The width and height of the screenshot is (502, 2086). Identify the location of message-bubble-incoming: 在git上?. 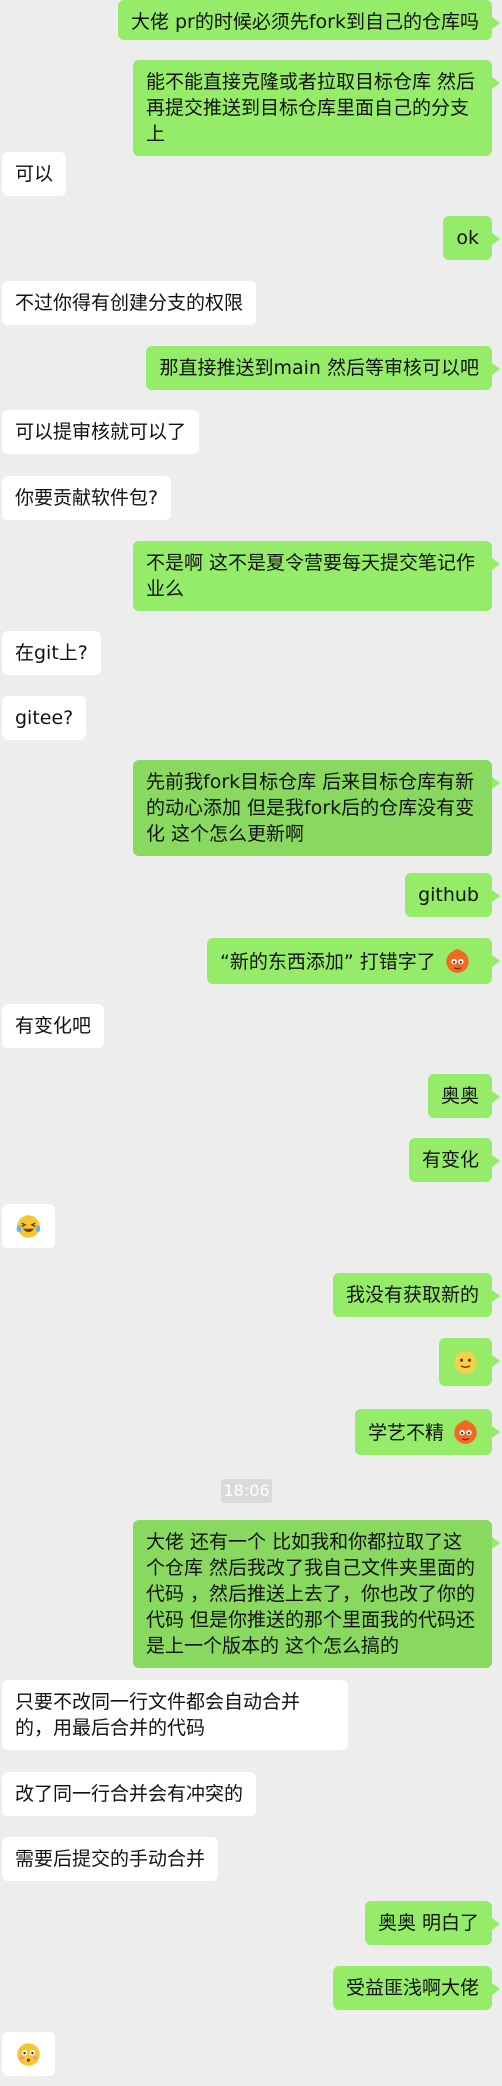
(51, 653).